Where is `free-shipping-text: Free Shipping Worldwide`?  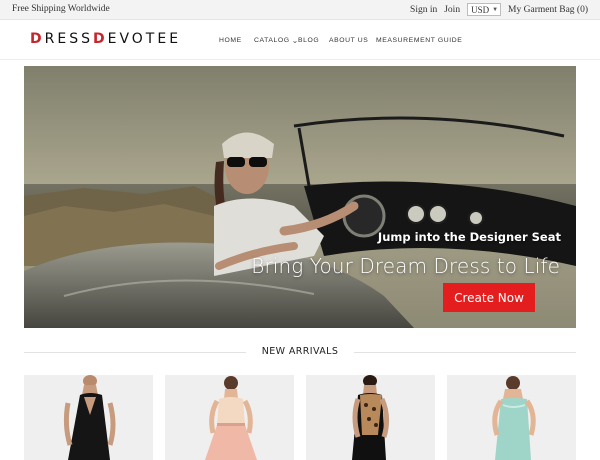
free-shipping-text: Free Shipping Worldwide is located at coordinates (61, 9).